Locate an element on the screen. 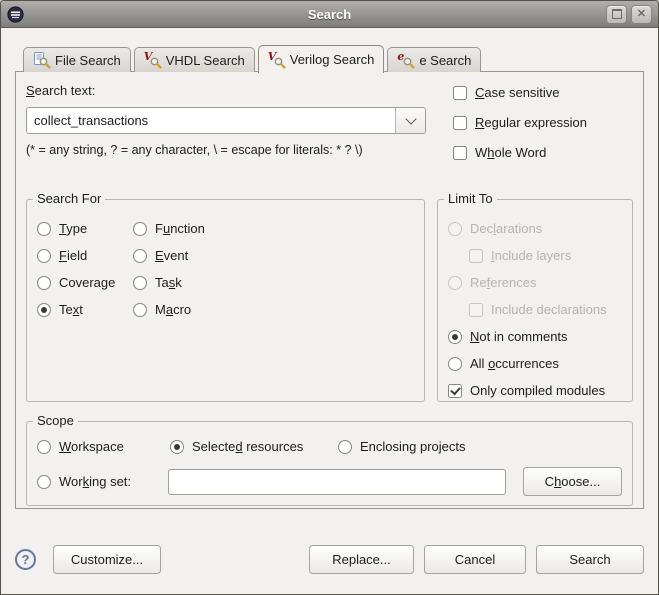  radio-enclosing-projects: Enclosing projects is located at coordinates (402, 446).